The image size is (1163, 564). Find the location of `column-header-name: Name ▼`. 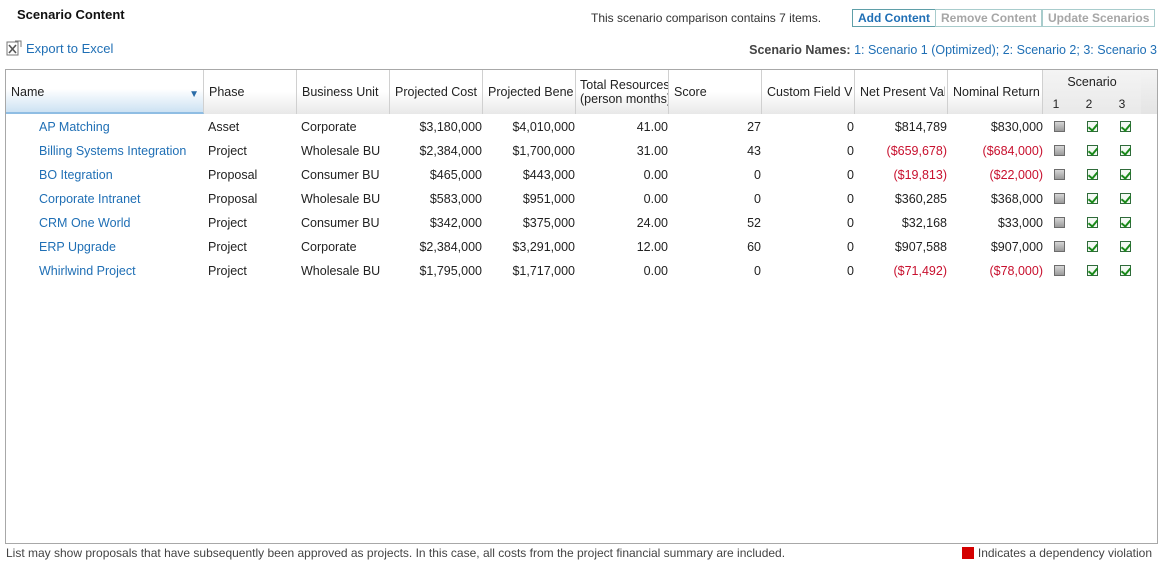

column-header-name: Name ▼ is located at coordinates (105, 92).